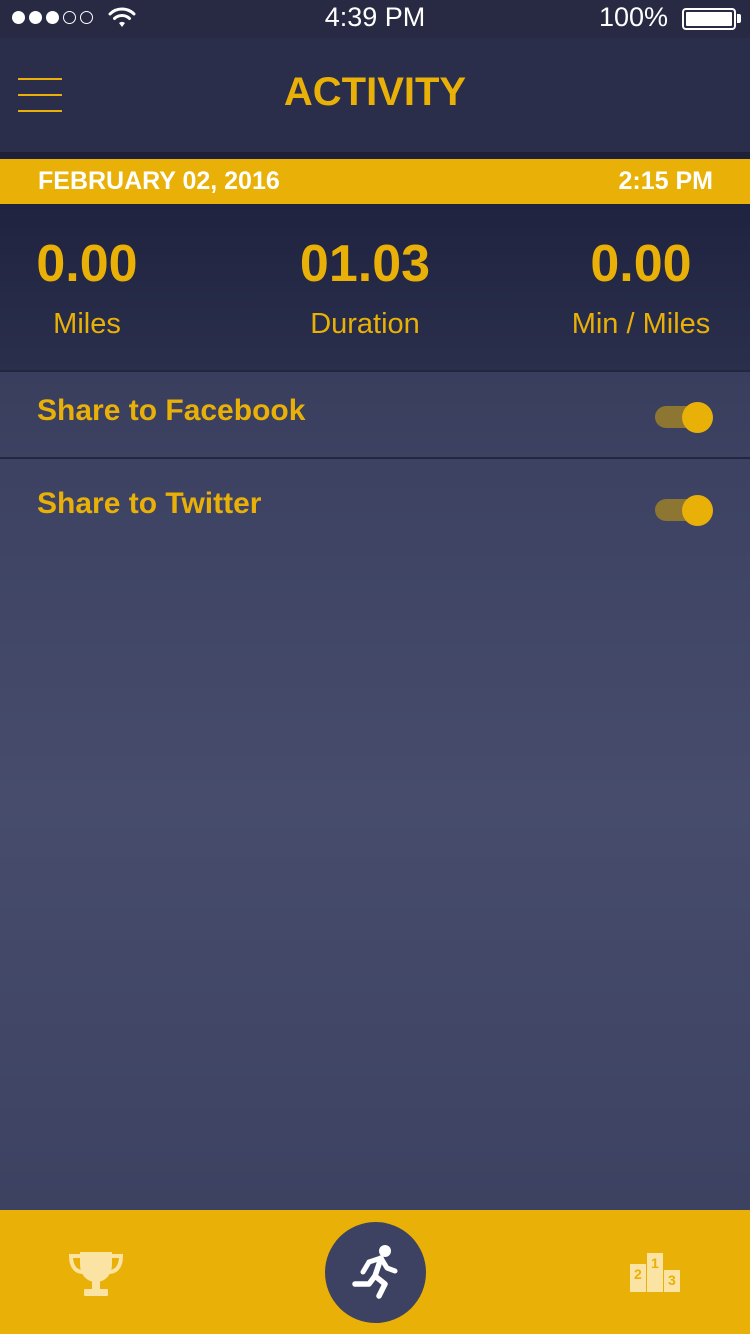 This screenshot has height=1334, width=750. What do you see at coordinates (149, 503) in the screenshot?
I see `share-twitter-label: Share to Twitter` at bounding box center [149, 503].